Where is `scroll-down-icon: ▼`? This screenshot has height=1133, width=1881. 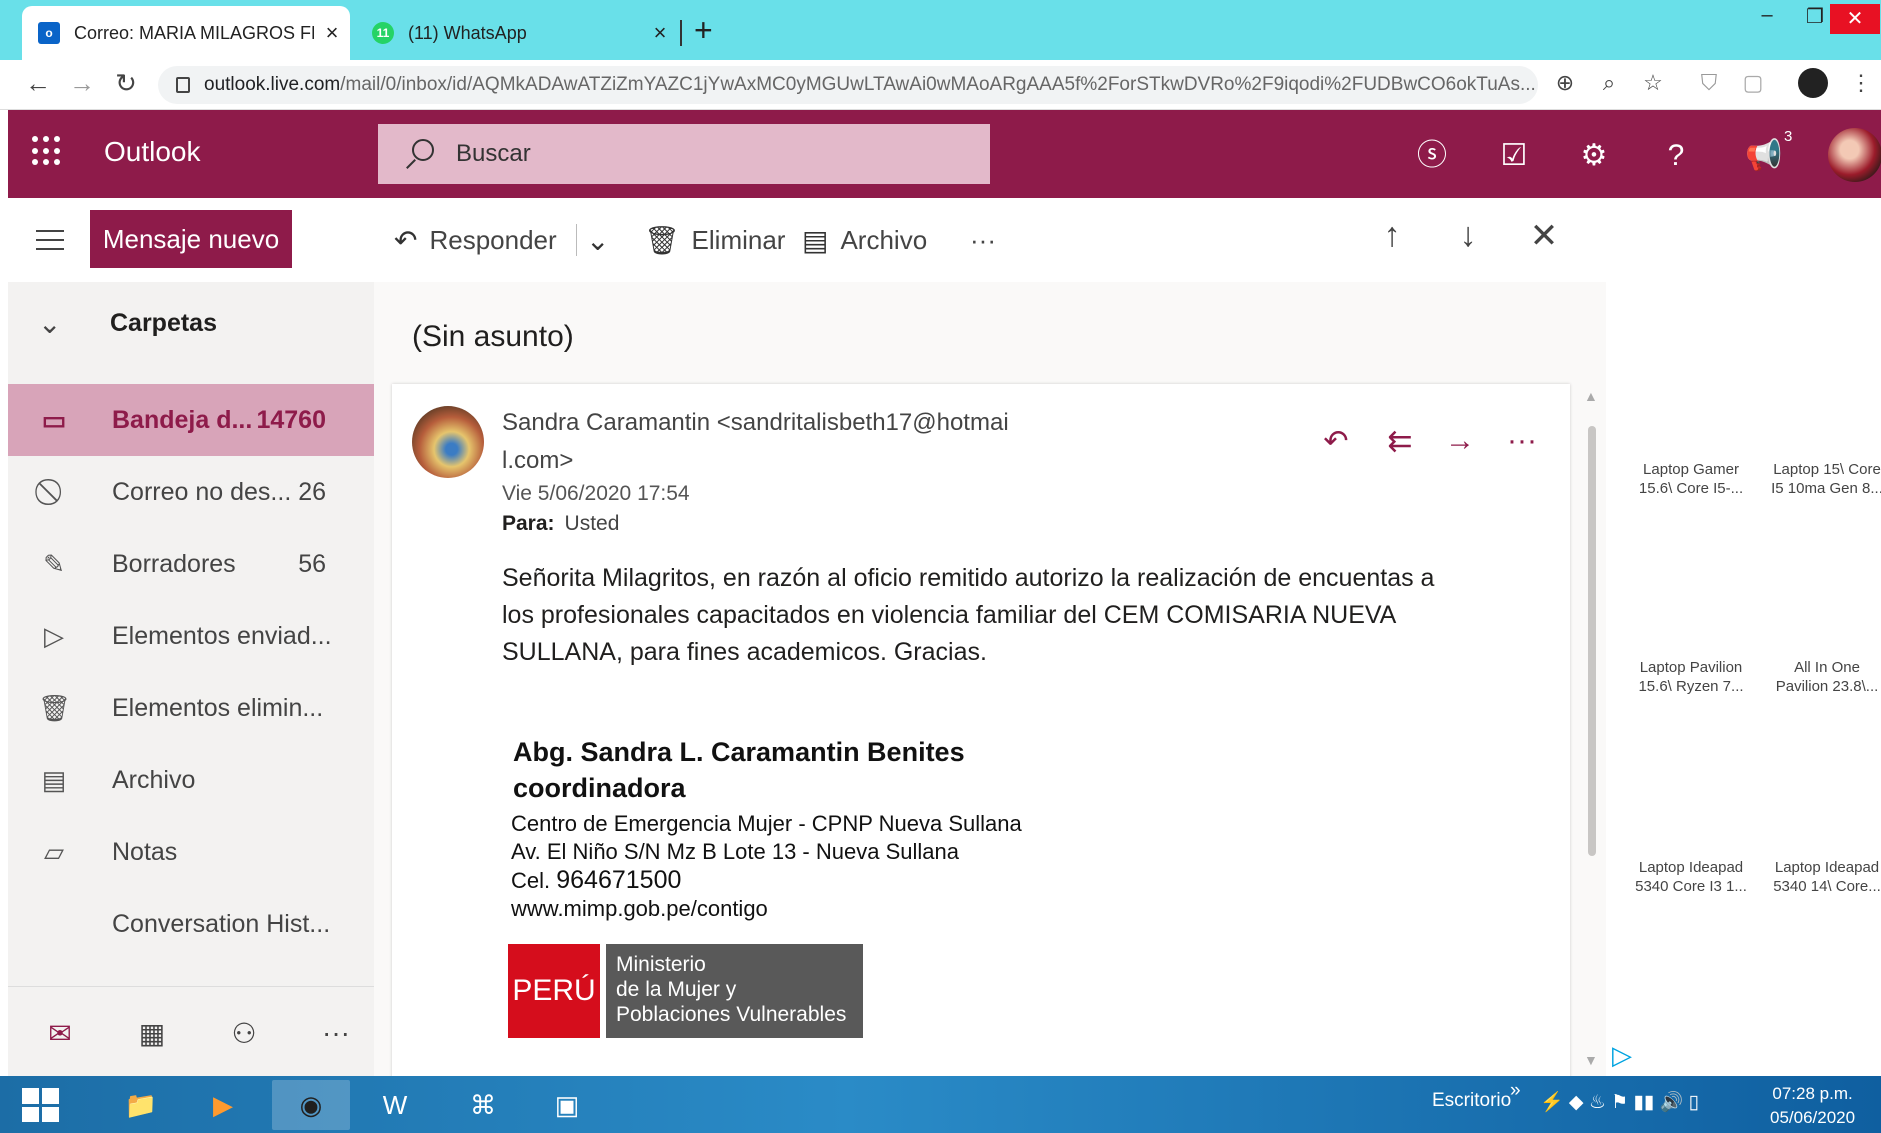 scroll-down-icon: ▼ is located at coordinates (1591, 1060).